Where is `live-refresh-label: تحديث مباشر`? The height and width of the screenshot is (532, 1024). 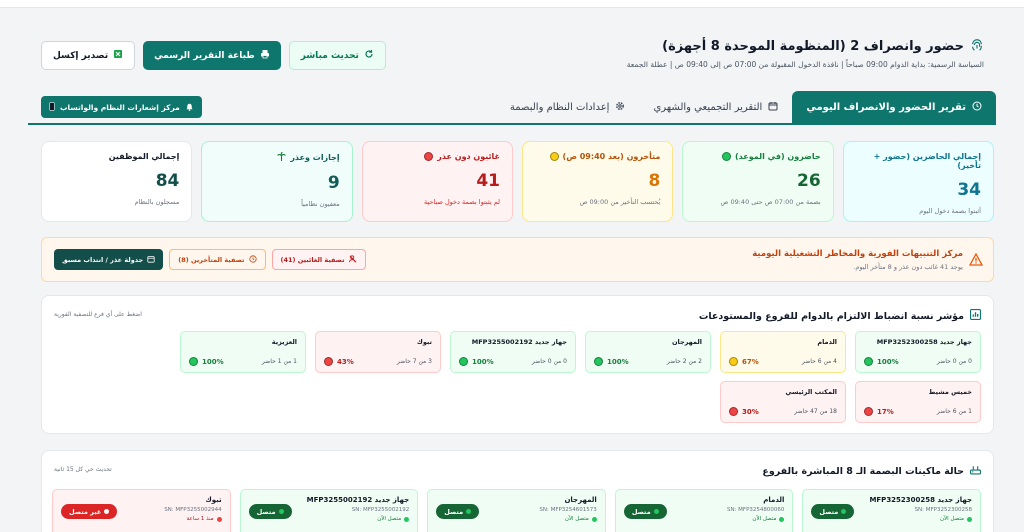 live-refresh-label: تحديث مباشر is located at coordinates (329, 55).